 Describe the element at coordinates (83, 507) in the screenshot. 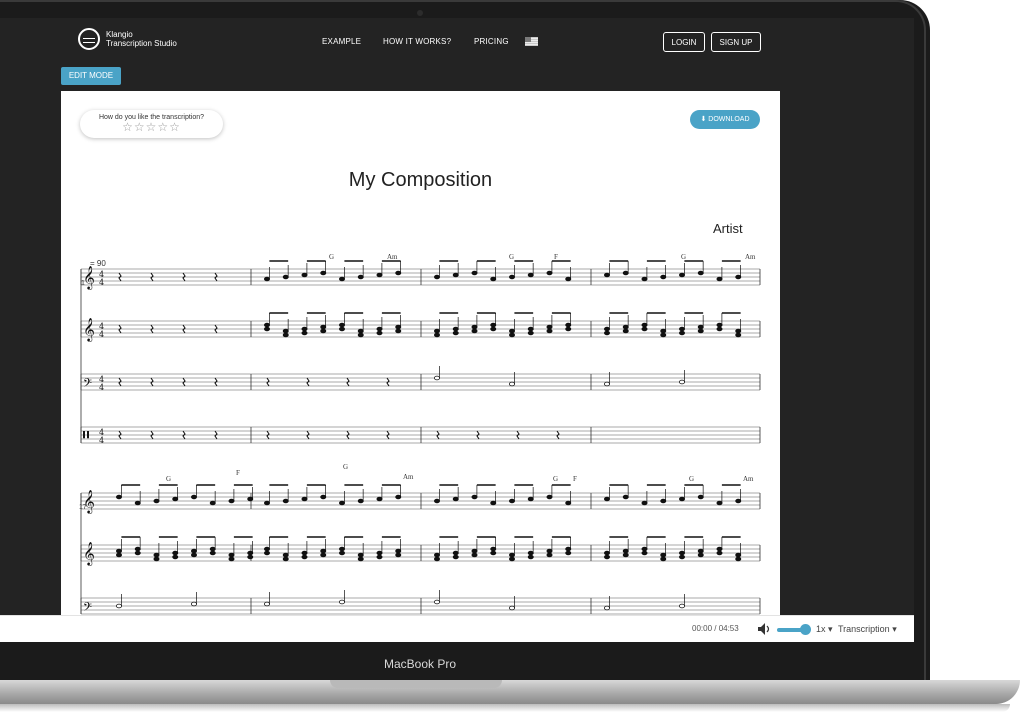

I see `measure-number-17: 17` at that location.